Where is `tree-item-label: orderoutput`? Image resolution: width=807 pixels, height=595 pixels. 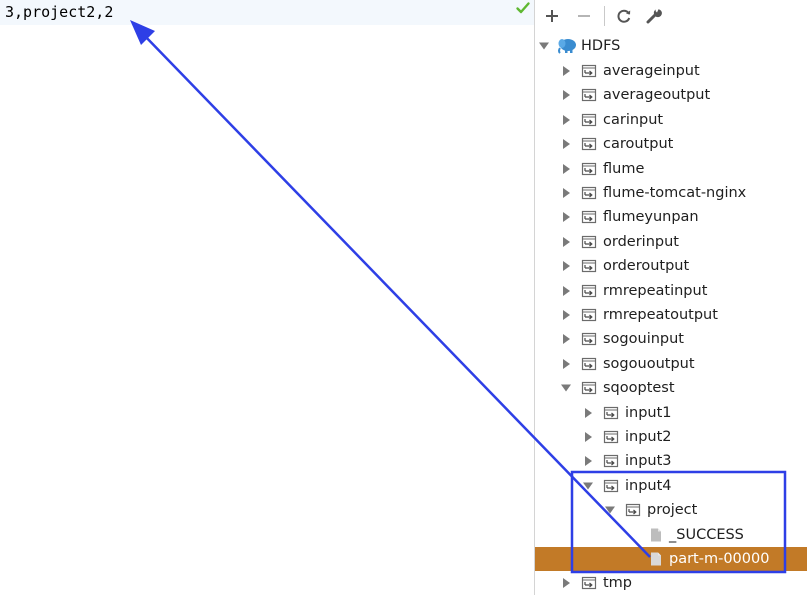
tree-item-label: orderoutput is located at coordinates (646, 266).